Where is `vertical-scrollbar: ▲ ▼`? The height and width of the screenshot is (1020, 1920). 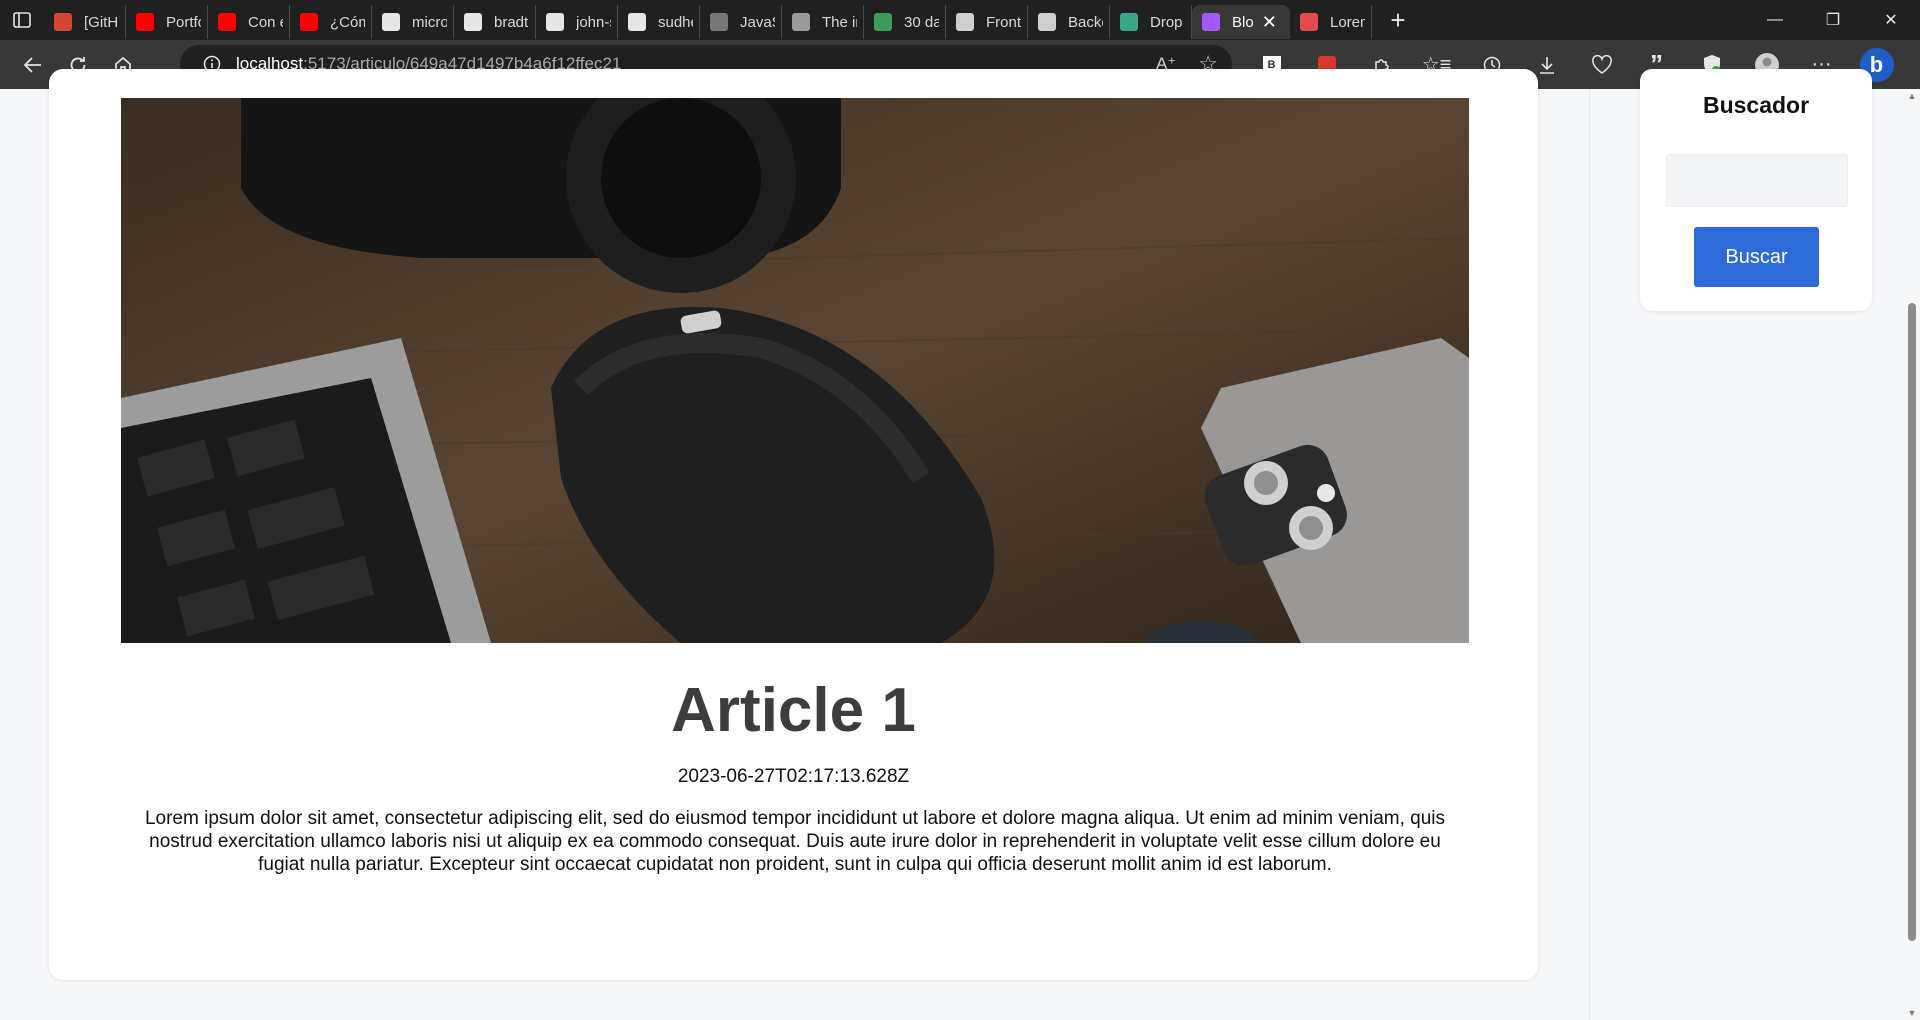 vertical-scrollbar: ▲ ▼ is located at coordinates (1912, 554).